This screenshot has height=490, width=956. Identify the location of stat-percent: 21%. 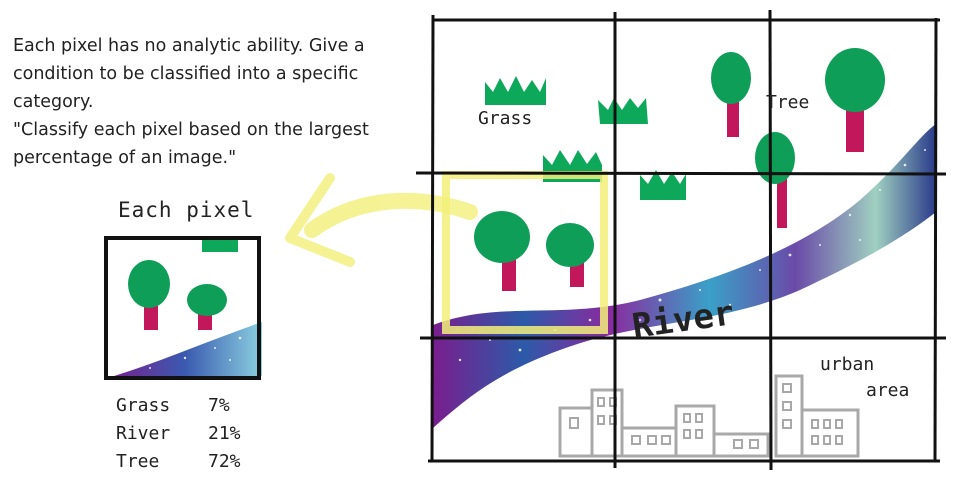
(224, 433).